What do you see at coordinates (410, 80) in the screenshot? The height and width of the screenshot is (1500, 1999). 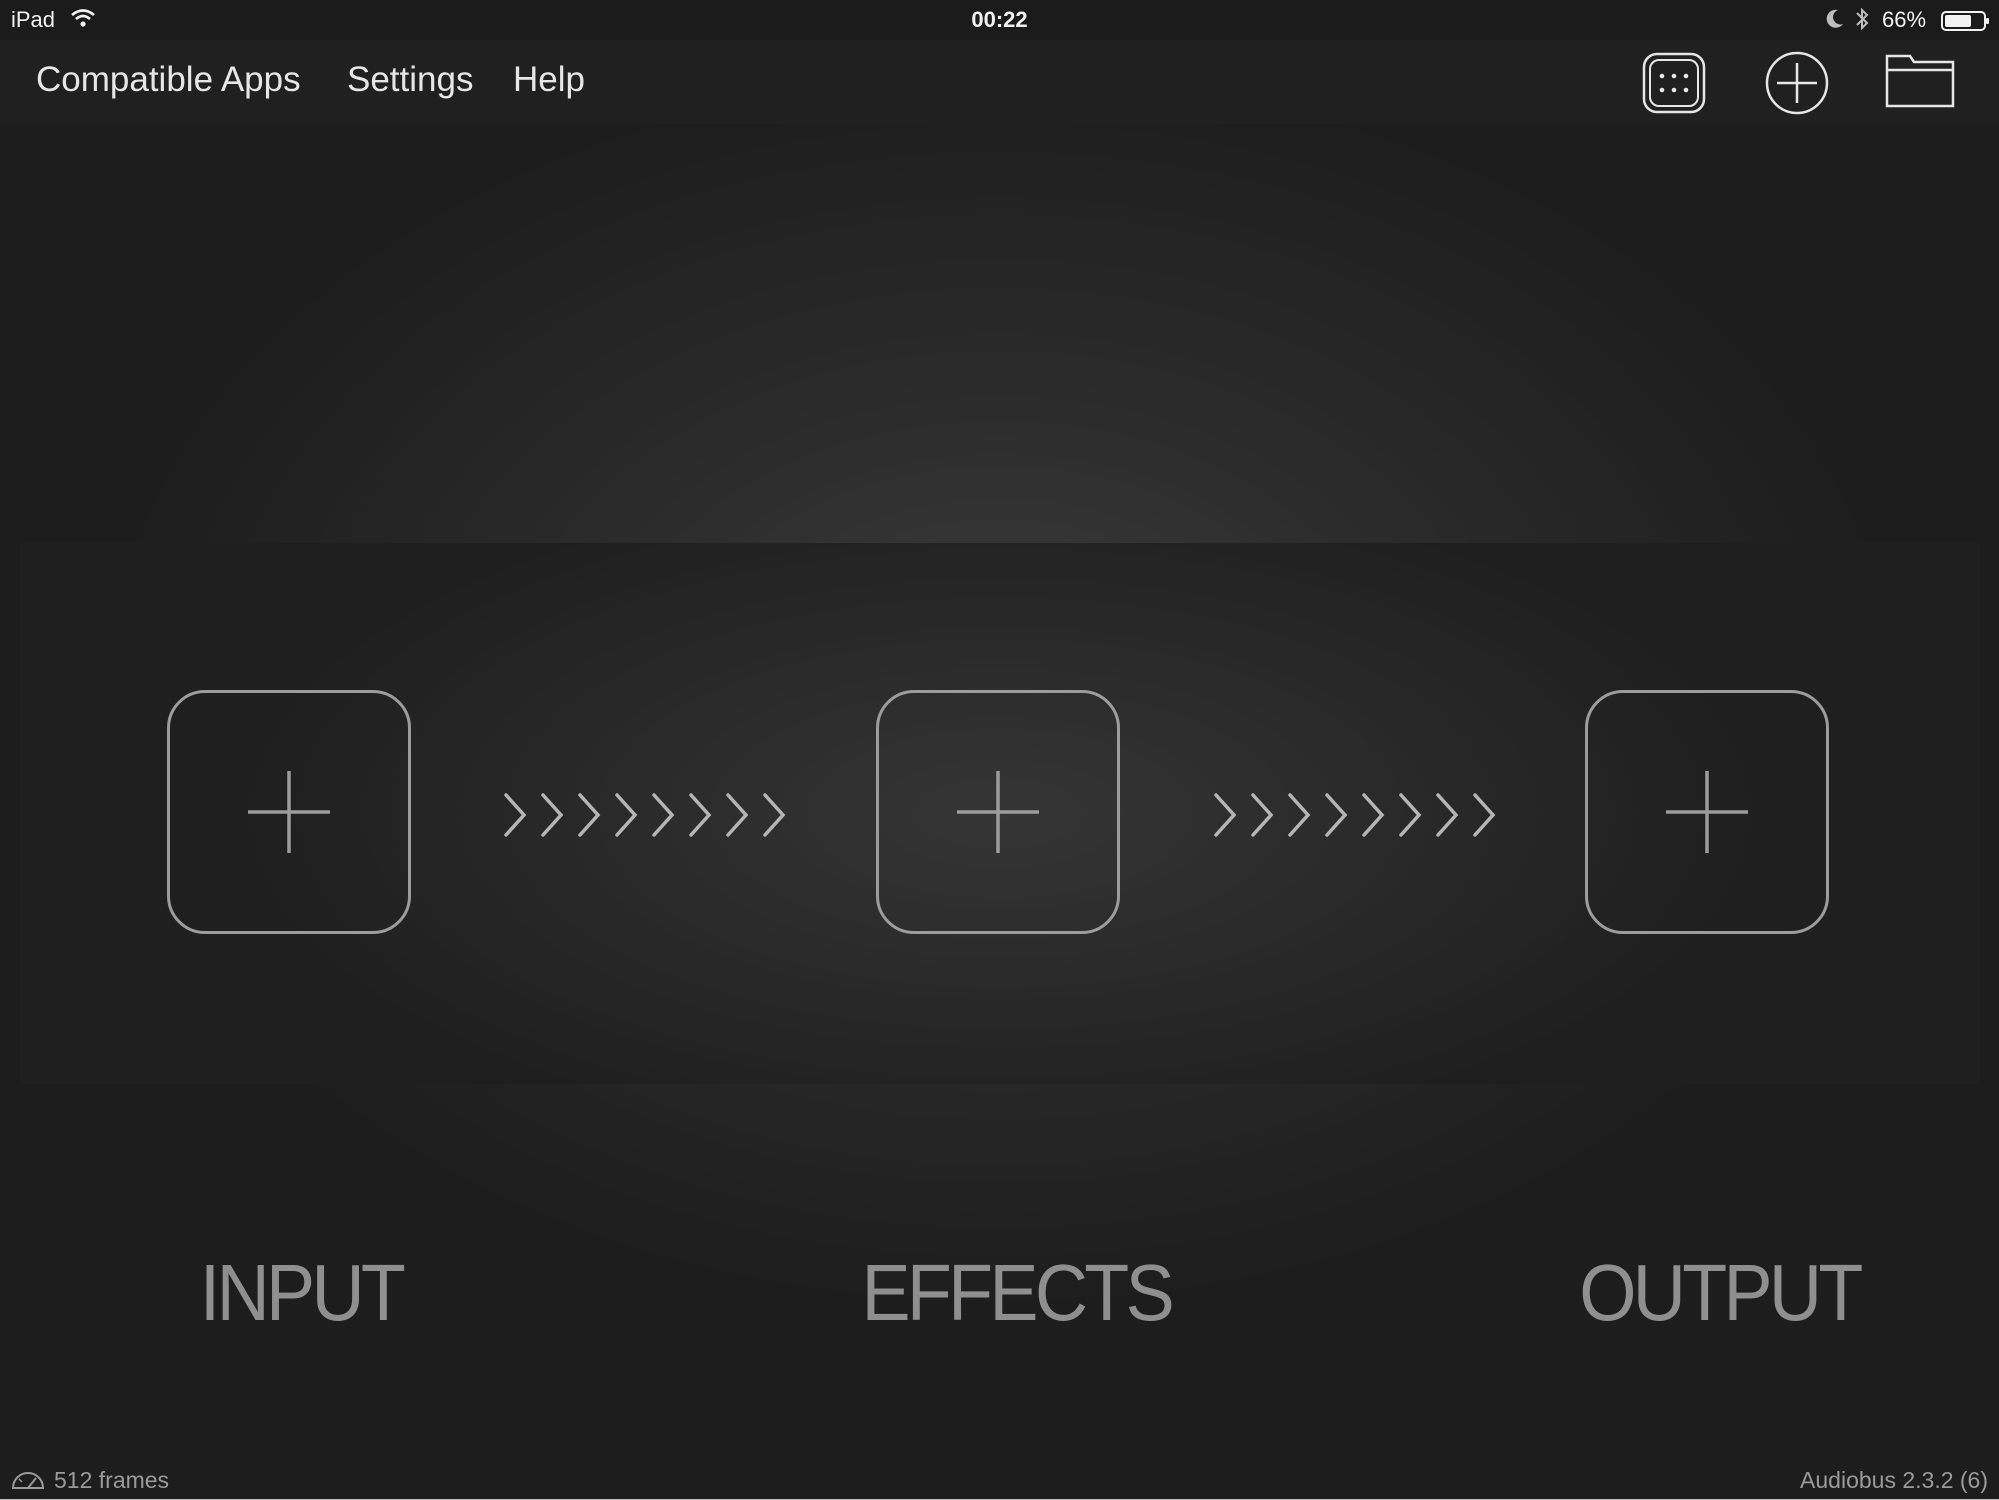 I see `settings-link: Settings` at bounding box center [410, 80].